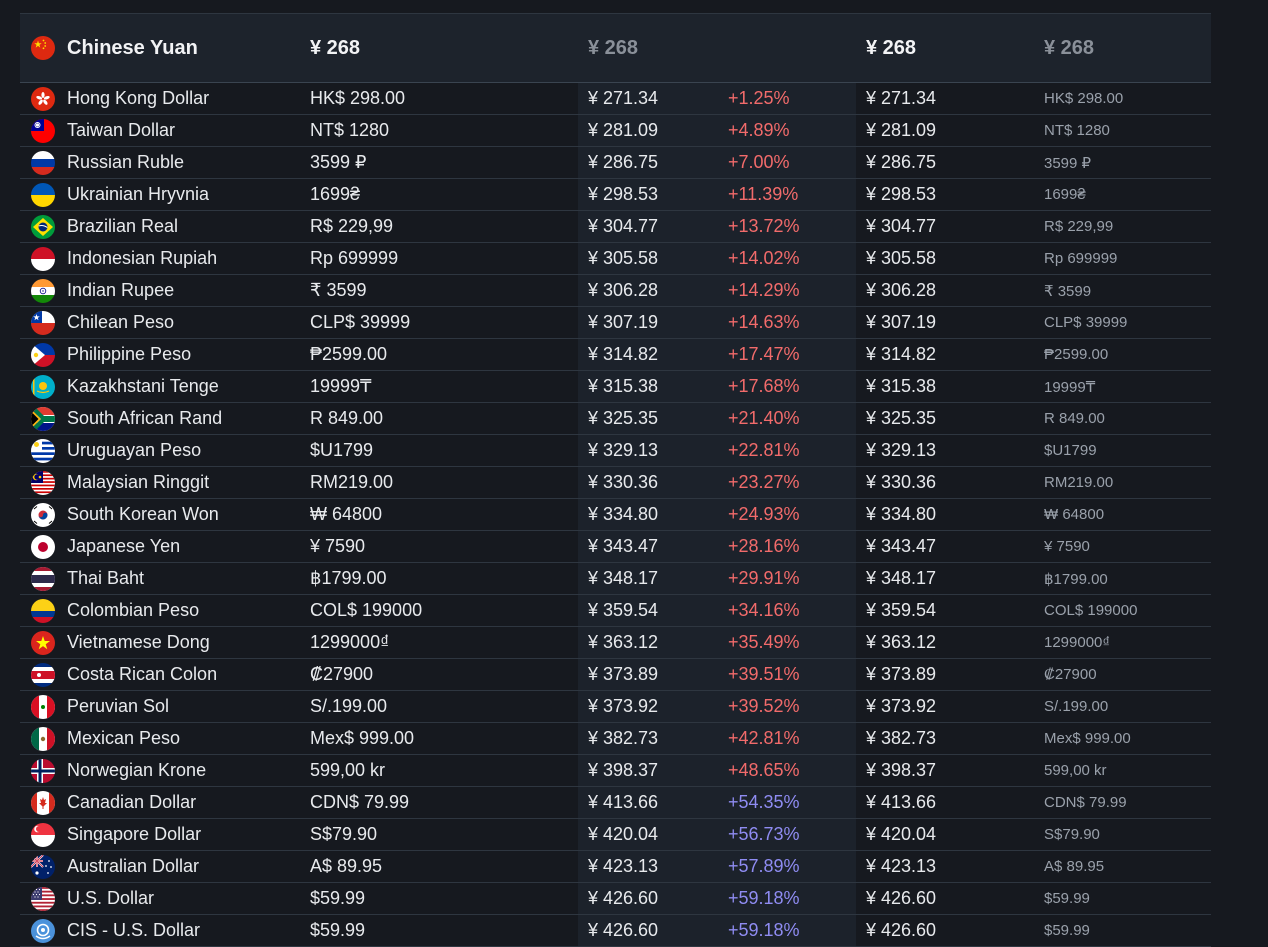  Describe the element at coordinates (133, 866) in the screenshot. I see `currency-name: Australian Dollar` at that location.